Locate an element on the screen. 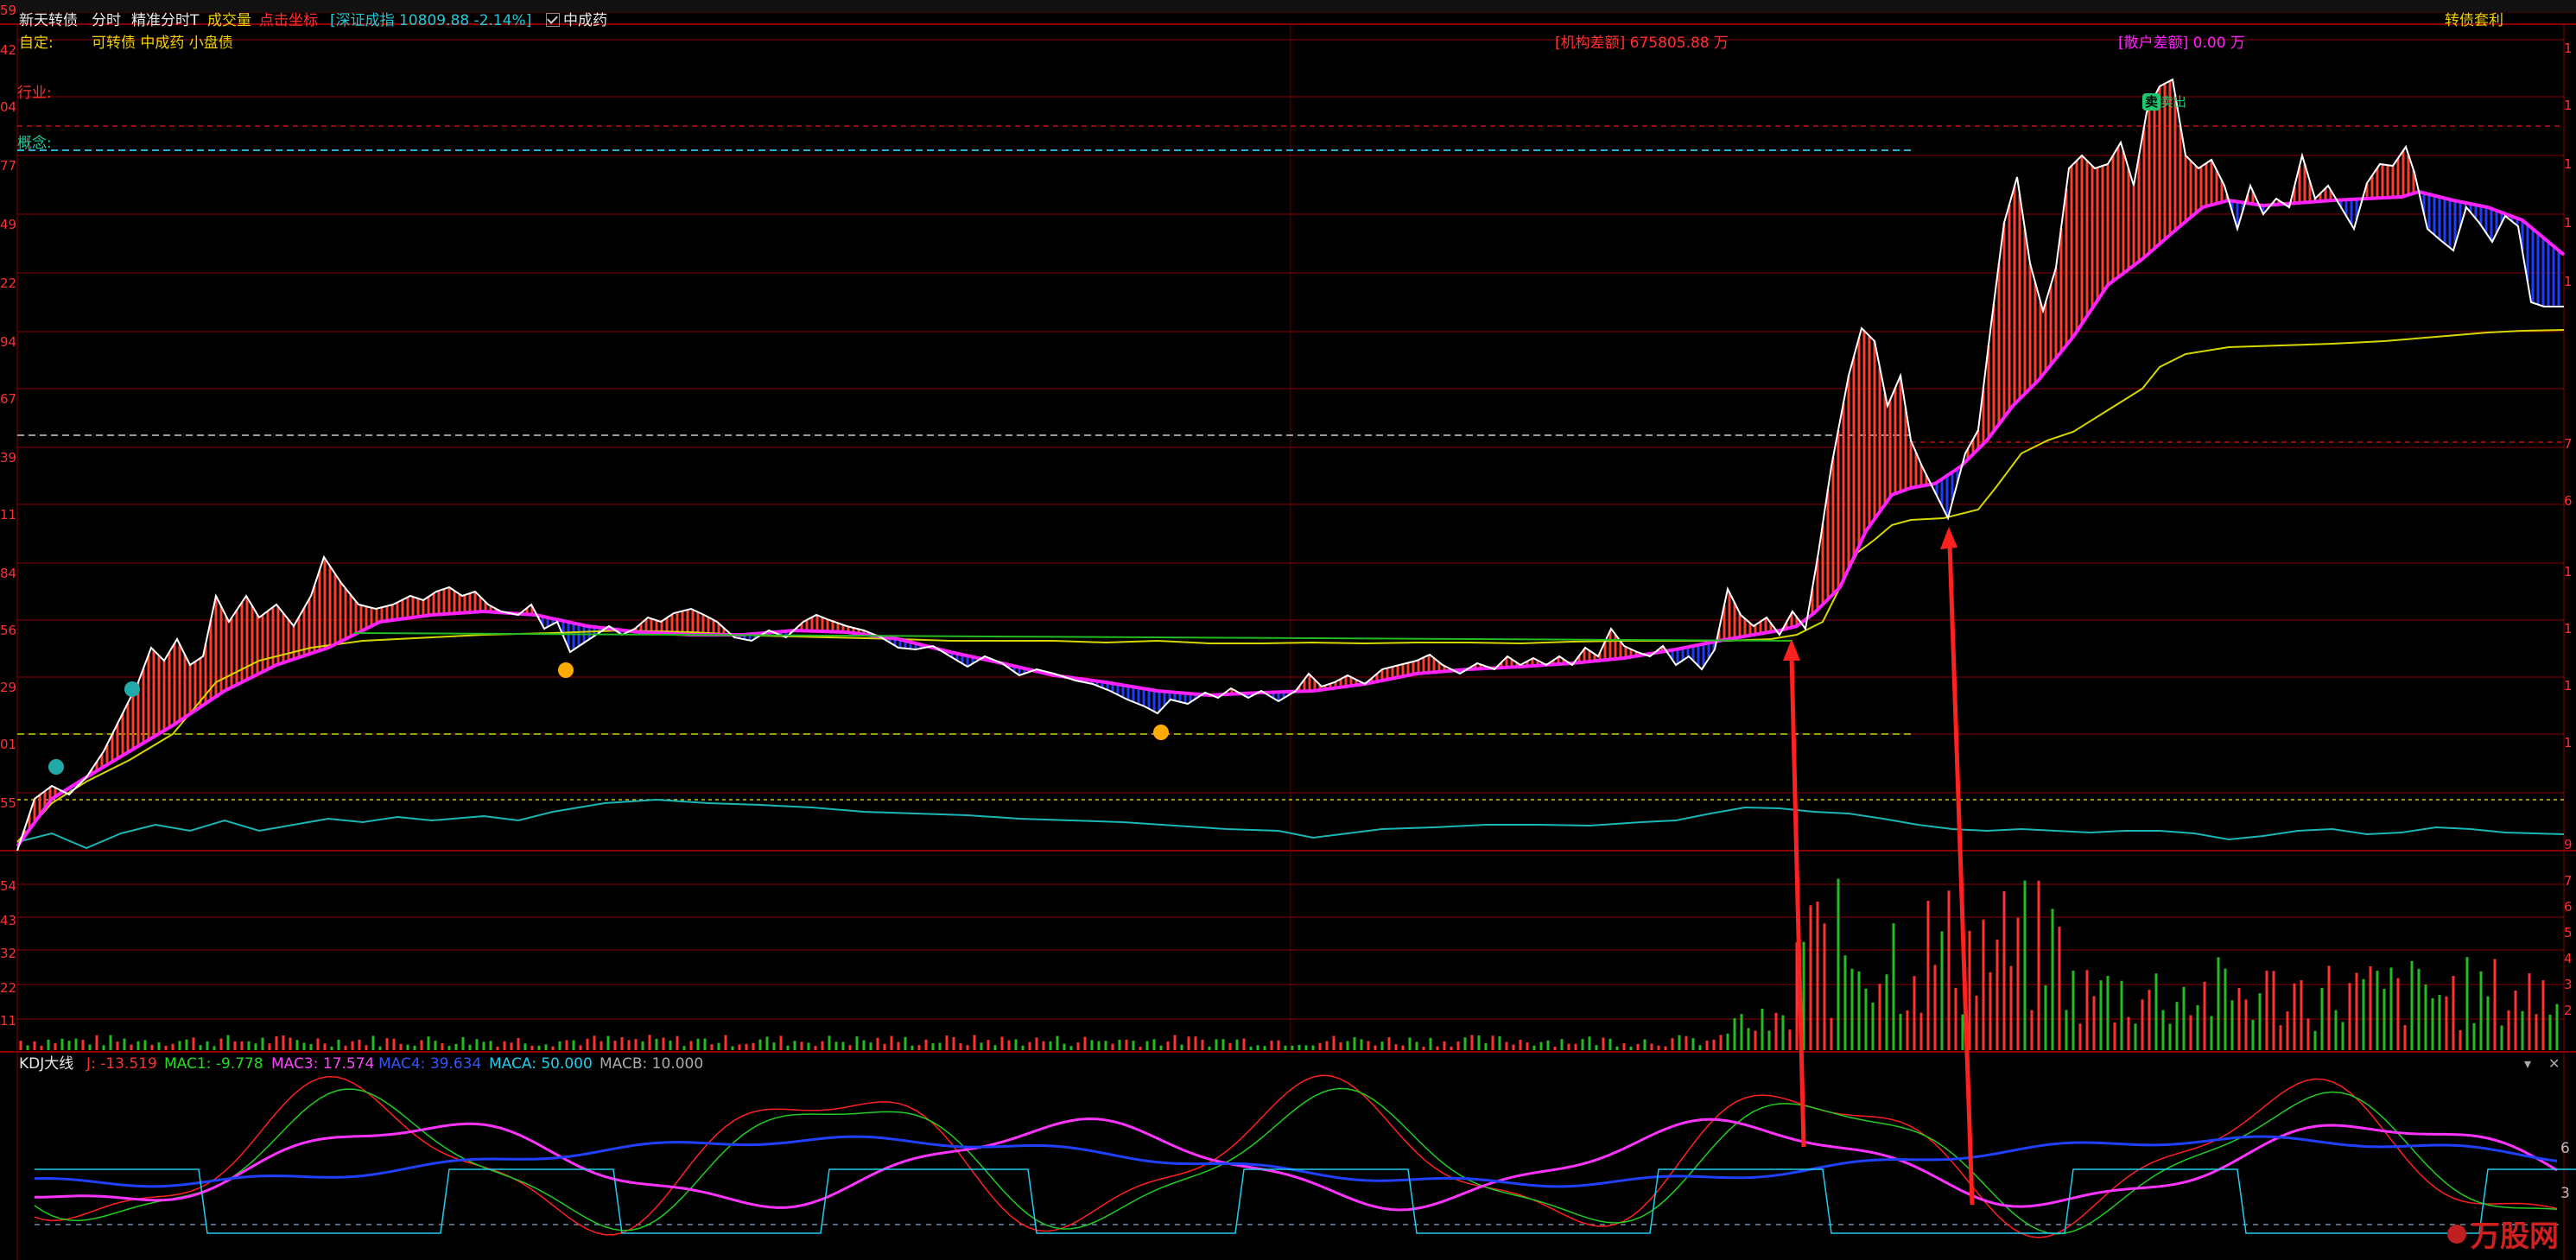  left-axis-tick: 22 is located at coordinates (8, 283).